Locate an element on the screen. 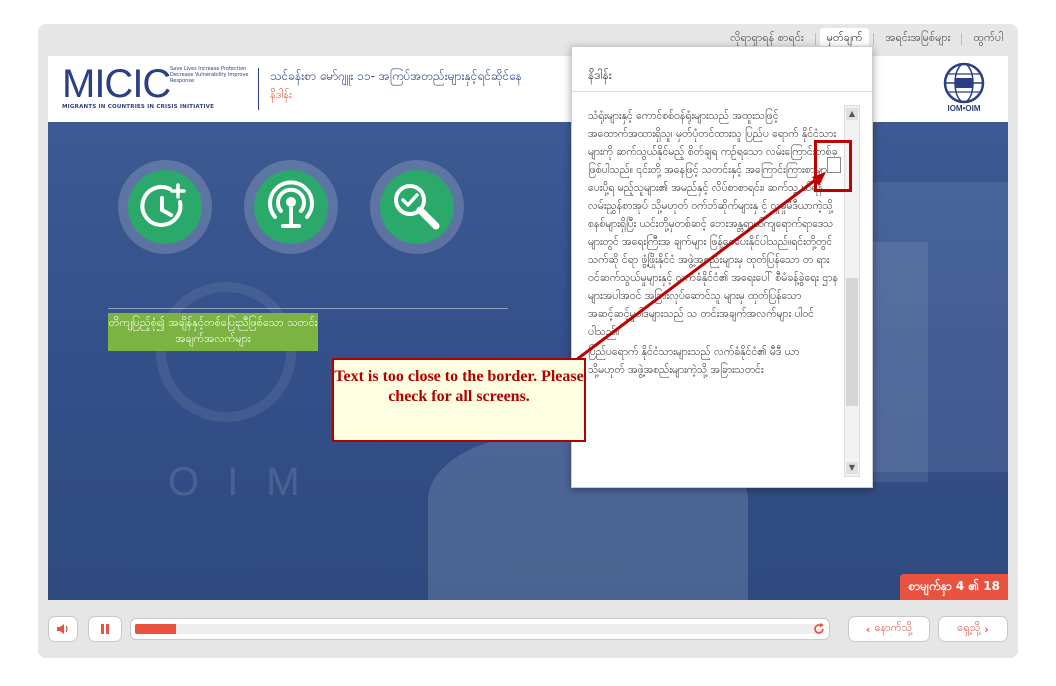 This screenshot has height=686, width=1056. logo-word: MICIC is located at coordinates (116, 84).